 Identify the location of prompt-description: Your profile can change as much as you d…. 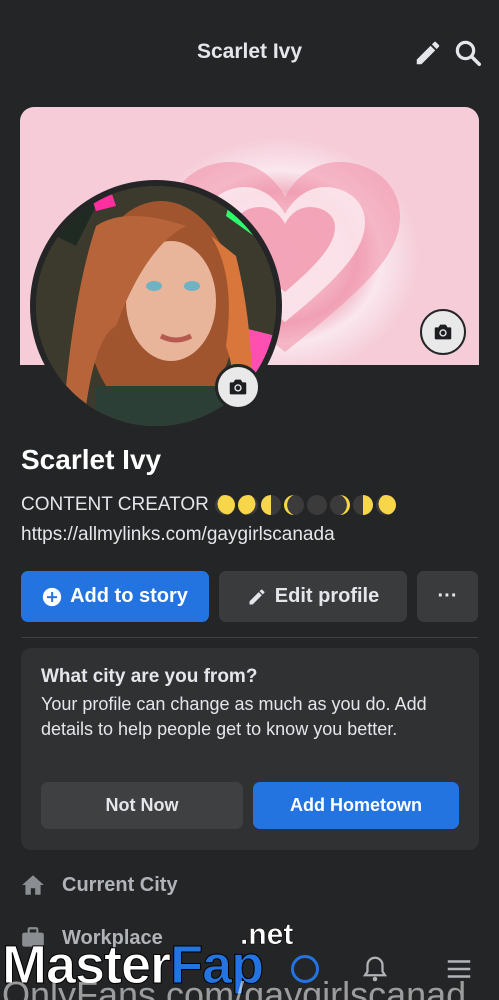
(234, 716).